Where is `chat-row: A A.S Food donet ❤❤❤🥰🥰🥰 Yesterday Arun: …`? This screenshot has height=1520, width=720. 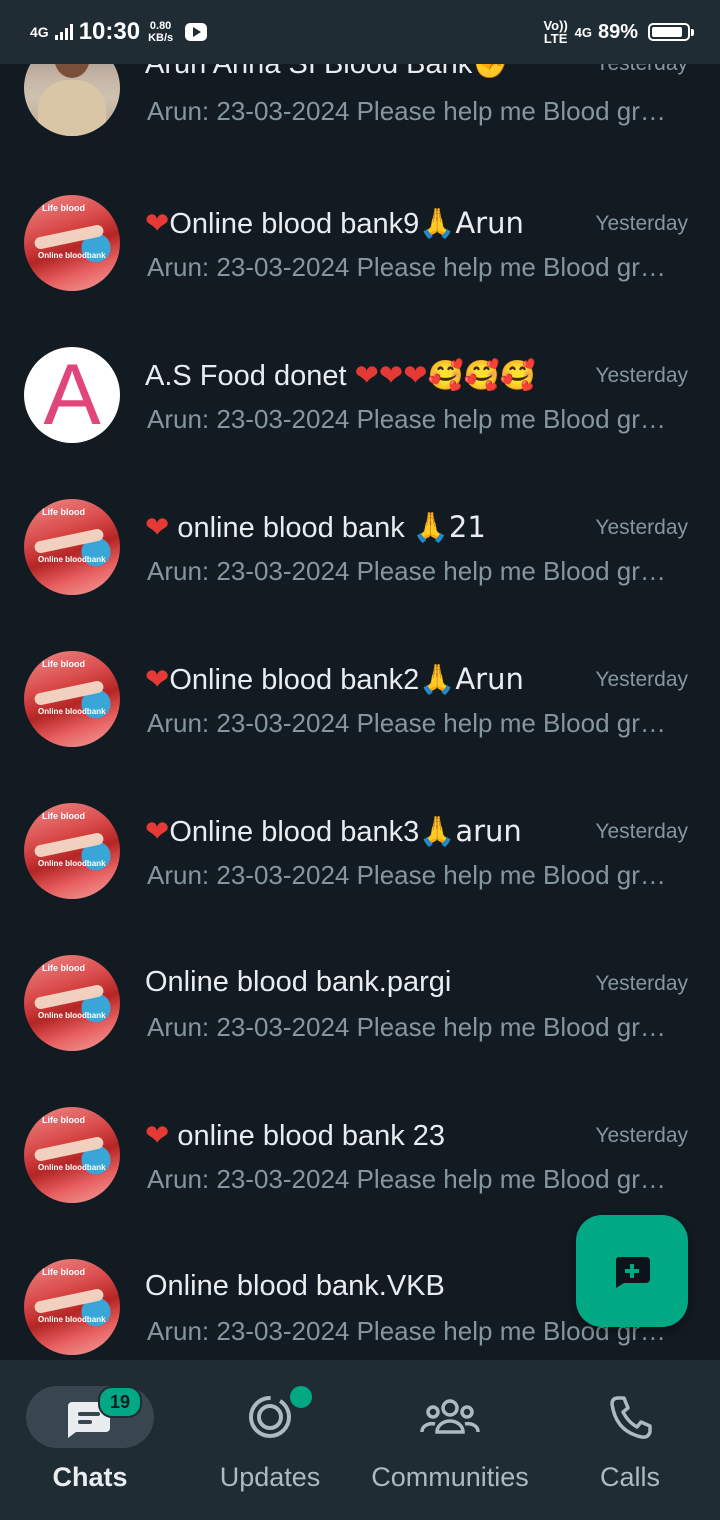 chat-row: A A.S Food donet ❤❤❤🥰🥰🥰 Yesterday Arun: … is located at coordinates (360, 372).